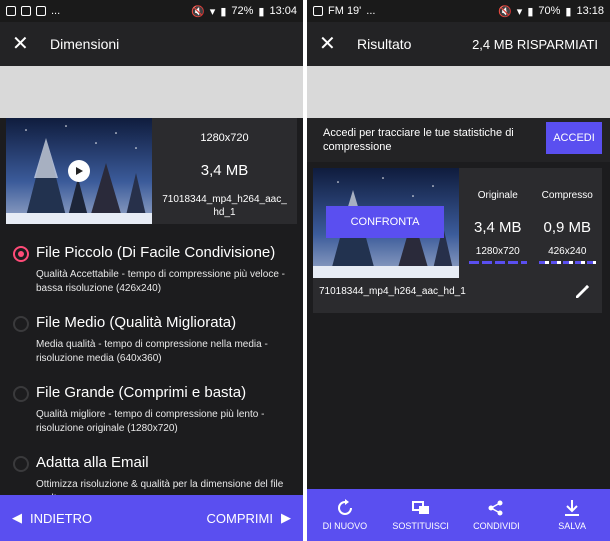 This screenshot has height=541, width=610. I want to click on retry-button: DI NUOVO, so click(345, 515).